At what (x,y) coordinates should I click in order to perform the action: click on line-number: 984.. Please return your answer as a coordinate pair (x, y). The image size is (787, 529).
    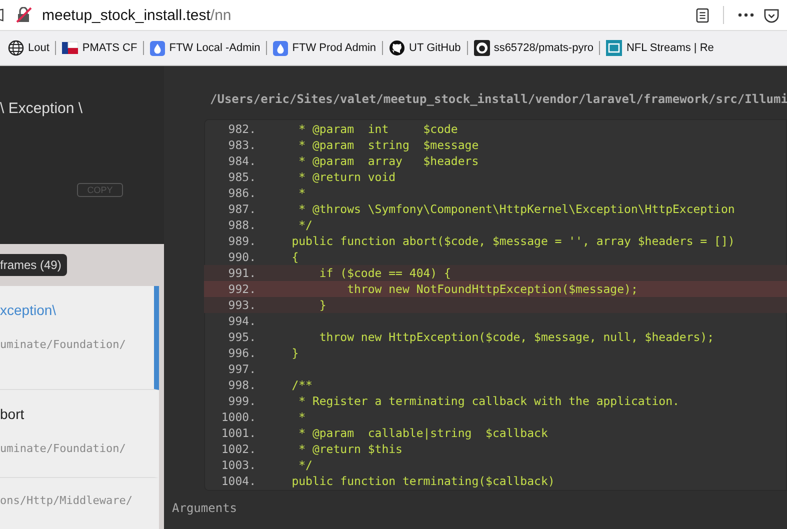
    Looking at the image, I should click on (242, 161).